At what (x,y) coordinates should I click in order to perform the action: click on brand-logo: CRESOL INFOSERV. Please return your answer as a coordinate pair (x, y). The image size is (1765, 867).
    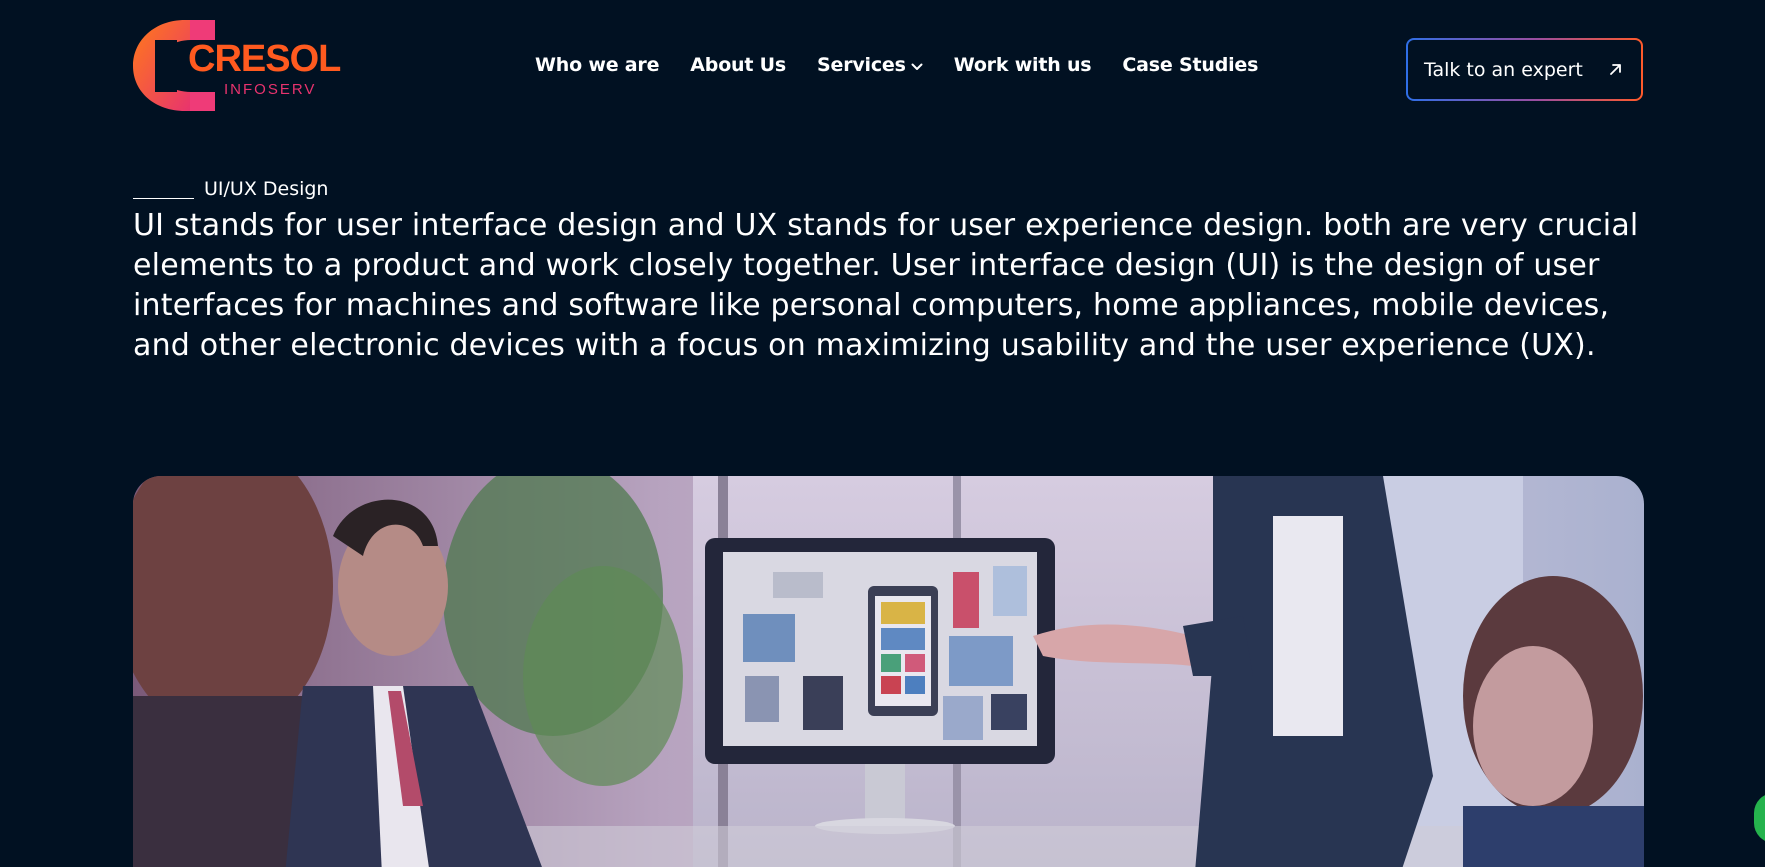
    Looking at the image, I should click on (237, 65).